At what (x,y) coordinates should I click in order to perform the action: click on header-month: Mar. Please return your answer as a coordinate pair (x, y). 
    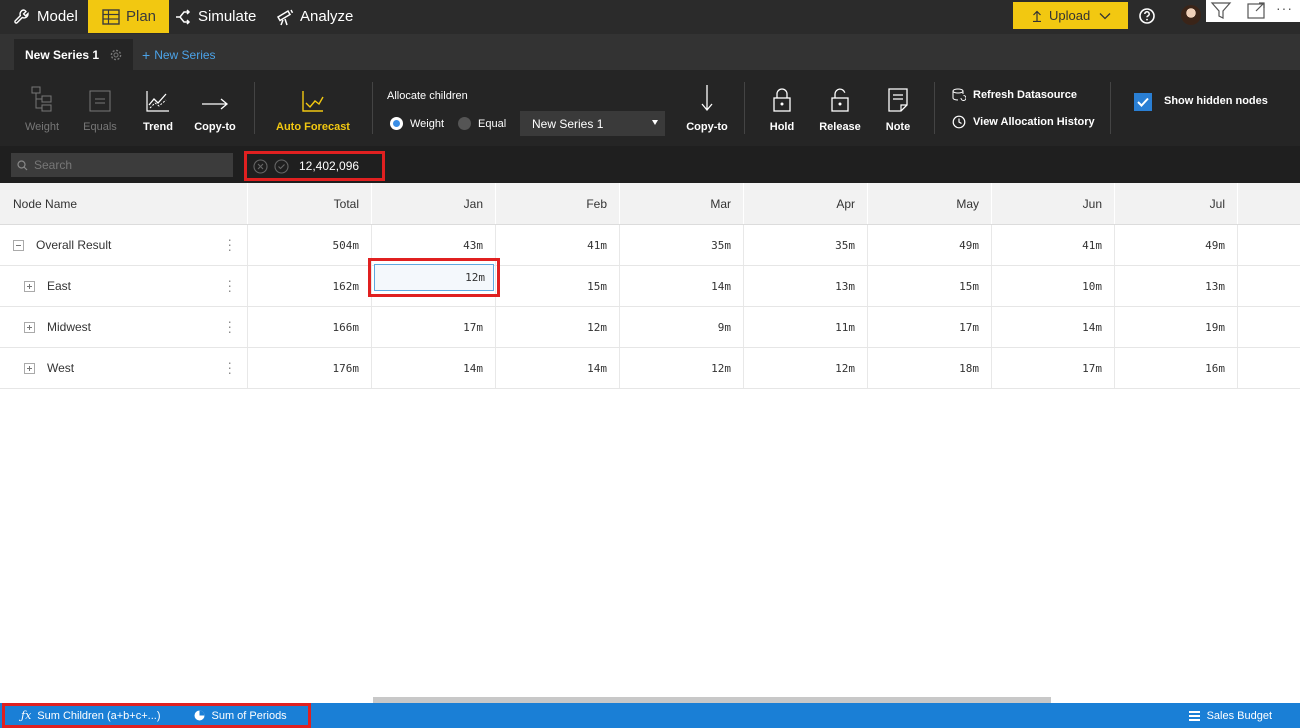
    Looking at the image, I should click on (682, 203).